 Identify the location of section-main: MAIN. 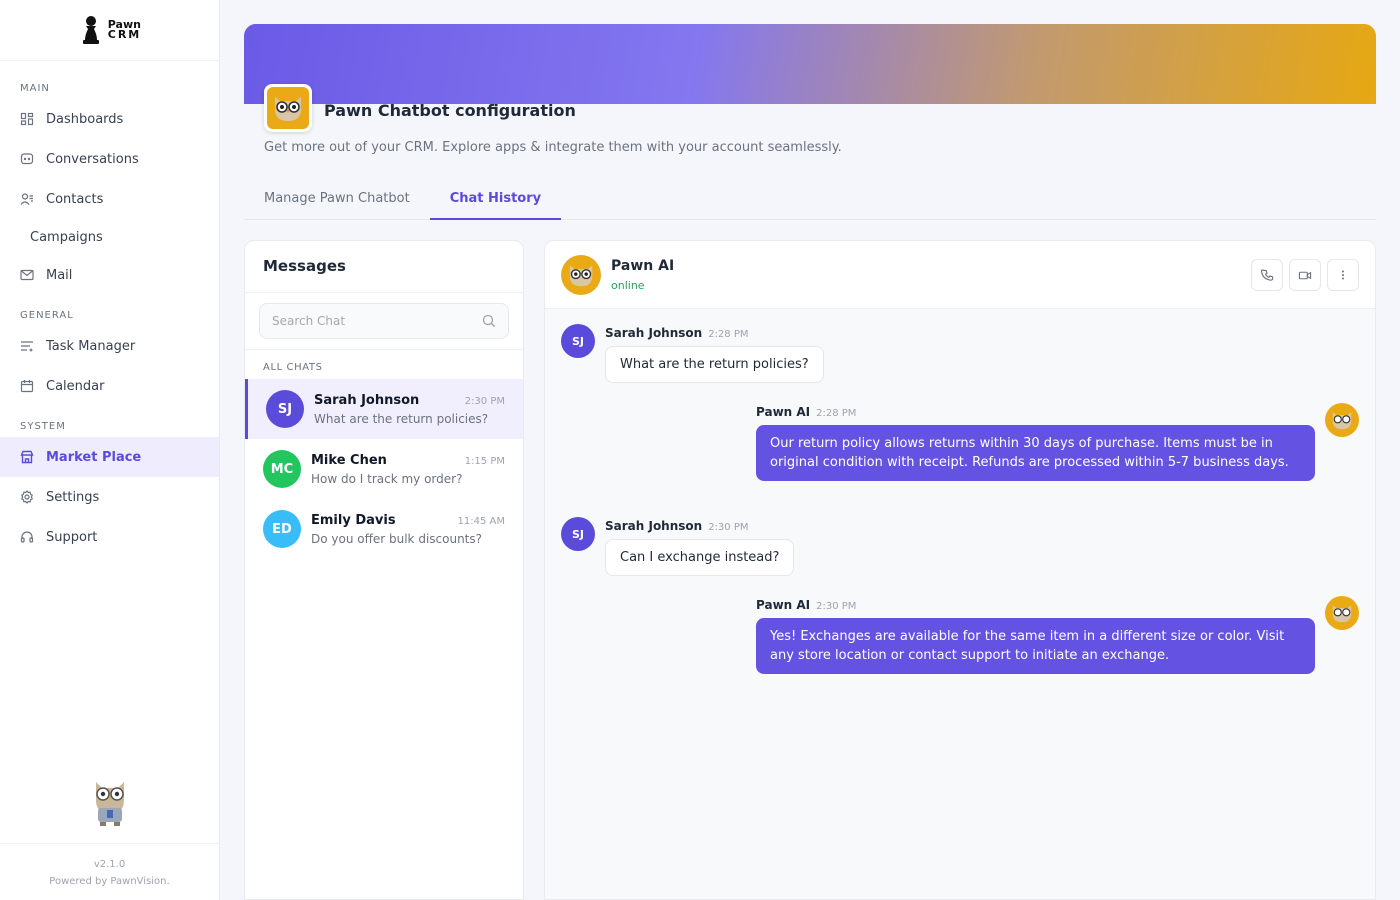
(35, 88).